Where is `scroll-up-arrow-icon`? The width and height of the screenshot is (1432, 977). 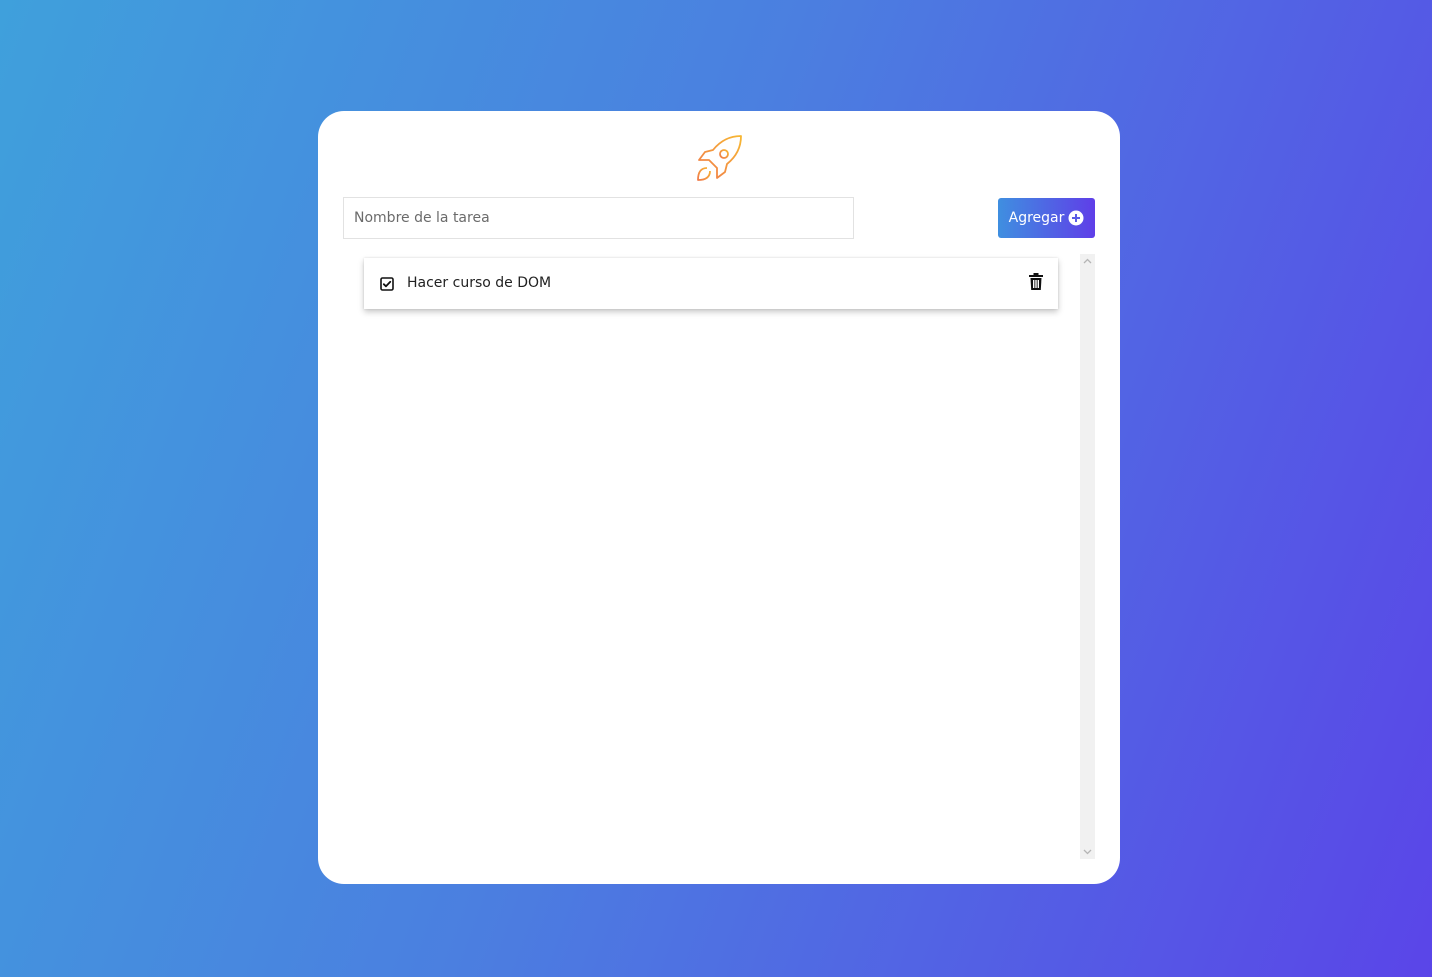
scroll-up-arrow-icon is located at coordinates (1087, 261).